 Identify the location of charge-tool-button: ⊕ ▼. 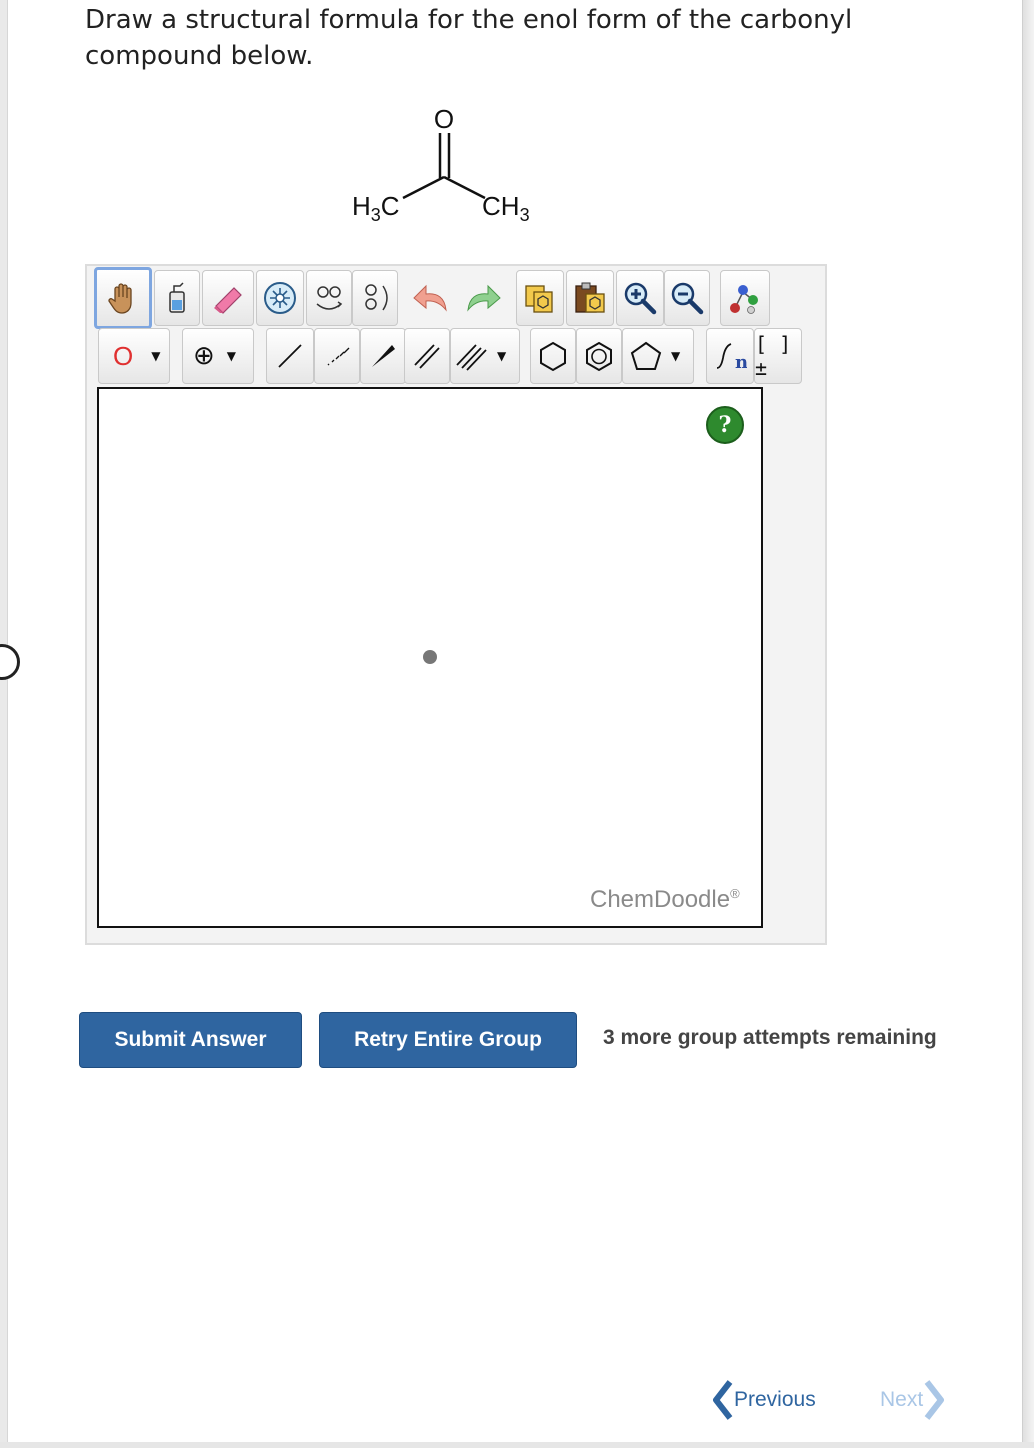
(218, 356).